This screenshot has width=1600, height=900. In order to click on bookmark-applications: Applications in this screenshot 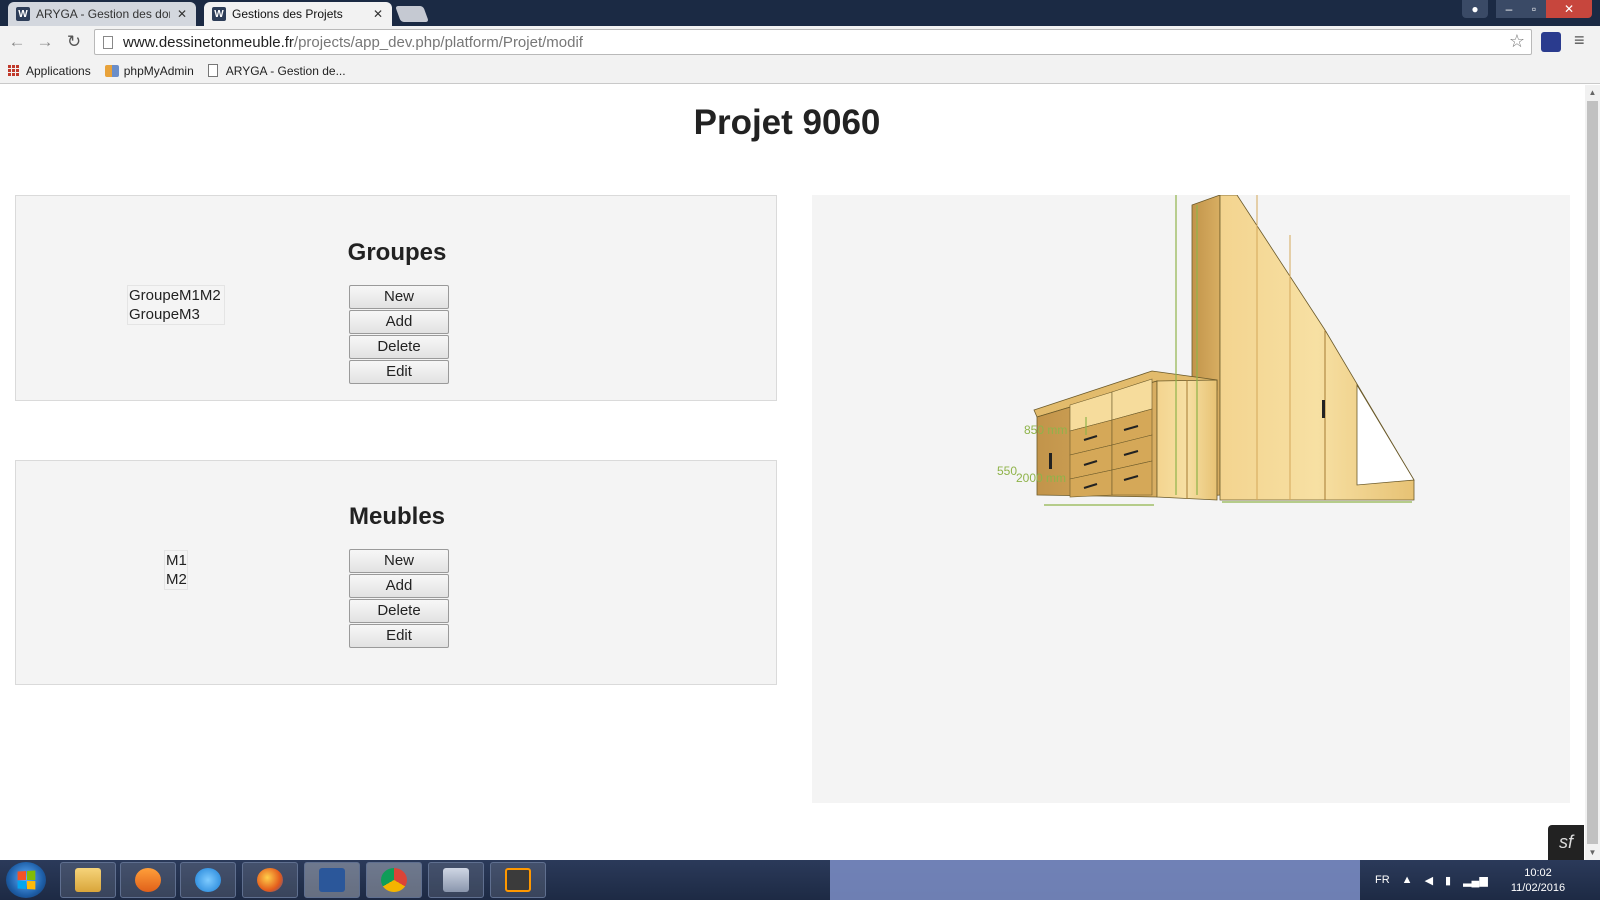, I will do `click(45, 71)`.